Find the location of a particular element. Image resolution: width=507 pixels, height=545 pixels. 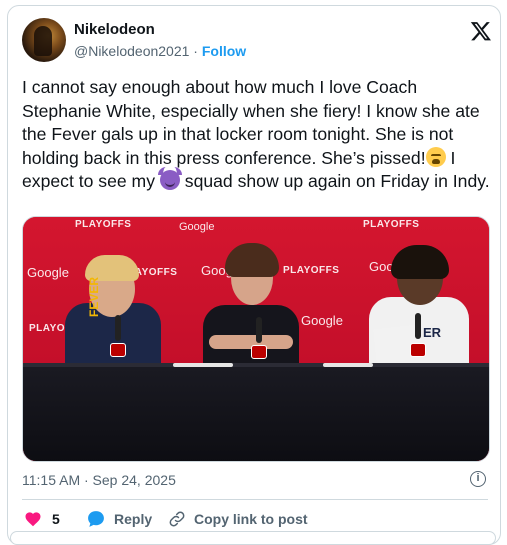

backdrop-google-logo-4: Google is located at coordinates (322, 320).